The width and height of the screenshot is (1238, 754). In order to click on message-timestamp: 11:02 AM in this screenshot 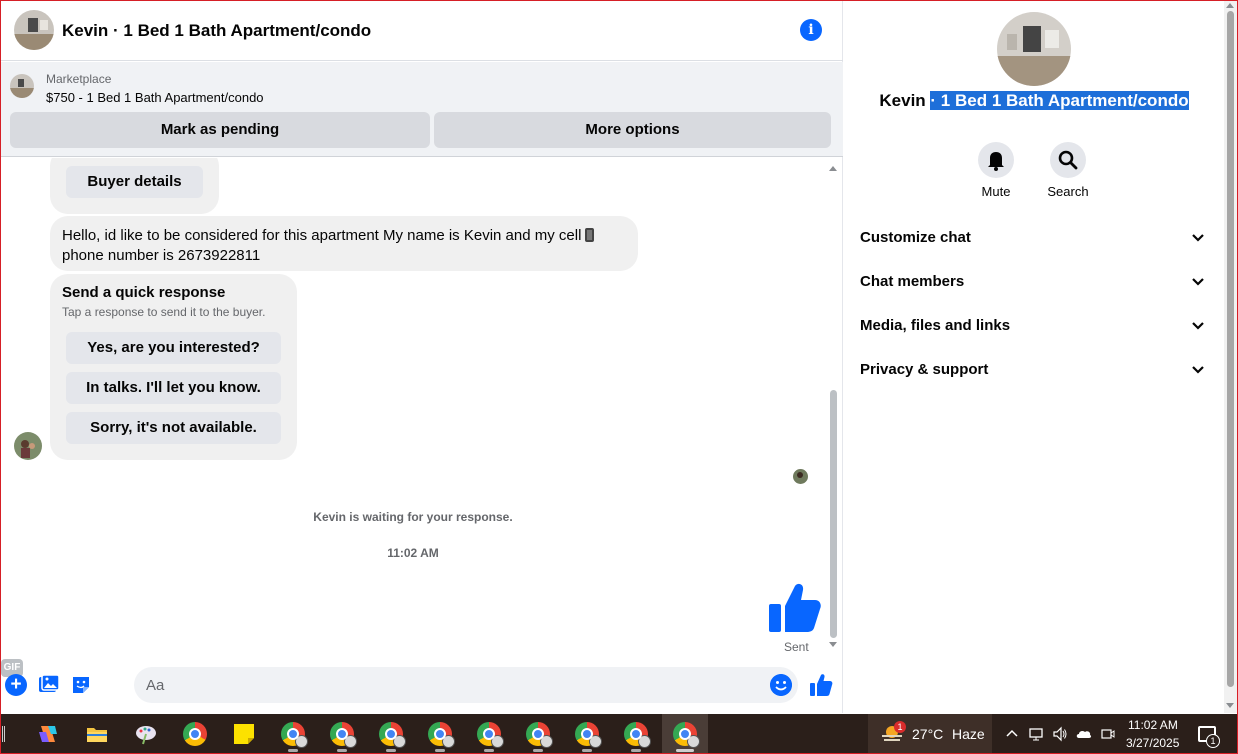, I will do `click(413, 553)`.